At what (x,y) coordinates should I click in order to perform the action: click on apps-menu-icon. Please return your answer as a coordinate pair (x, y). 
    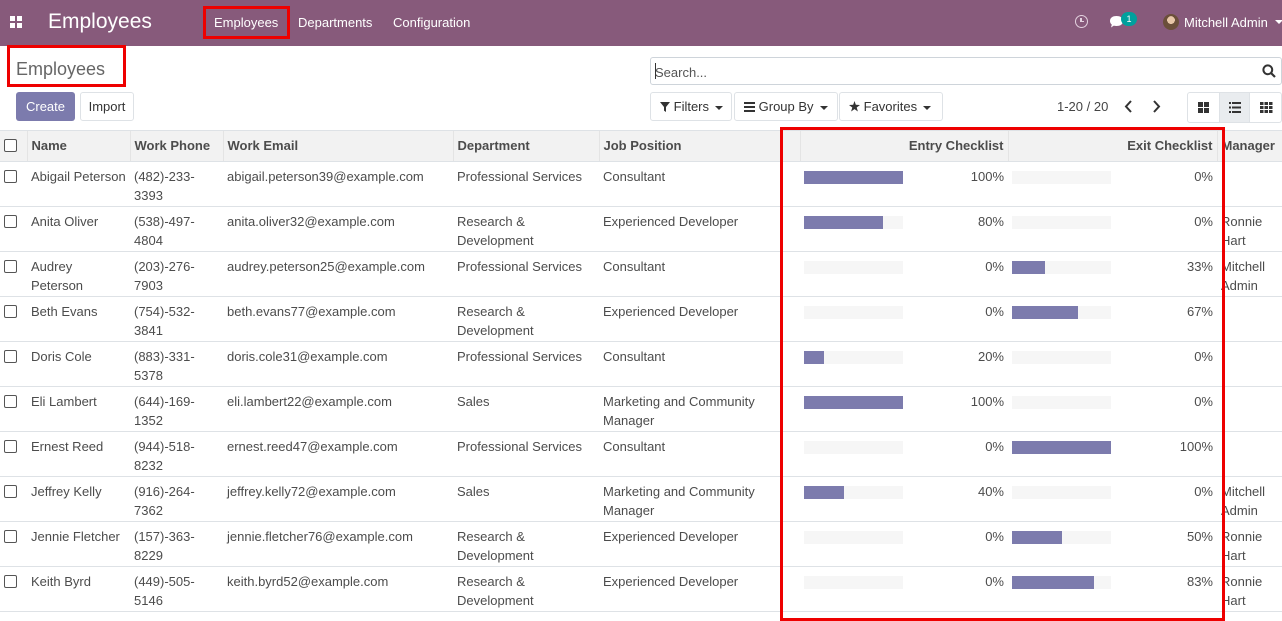
    Looking at the image, I should click on (16, 22).